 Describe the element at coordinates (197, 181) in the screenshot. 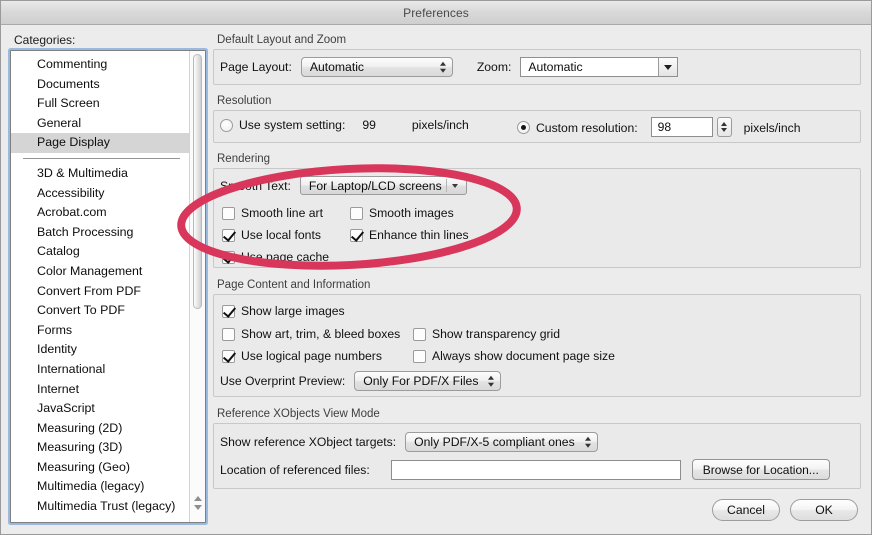

I see `scrollbar-thumb` at that location.